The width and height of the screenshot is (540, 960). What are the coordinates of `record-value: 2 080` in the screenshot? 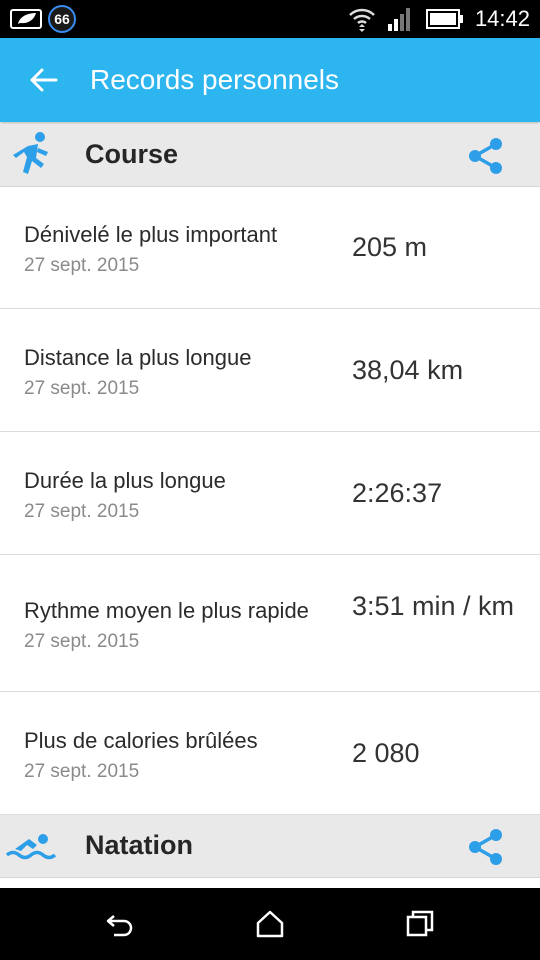 It's located at (386, 753).